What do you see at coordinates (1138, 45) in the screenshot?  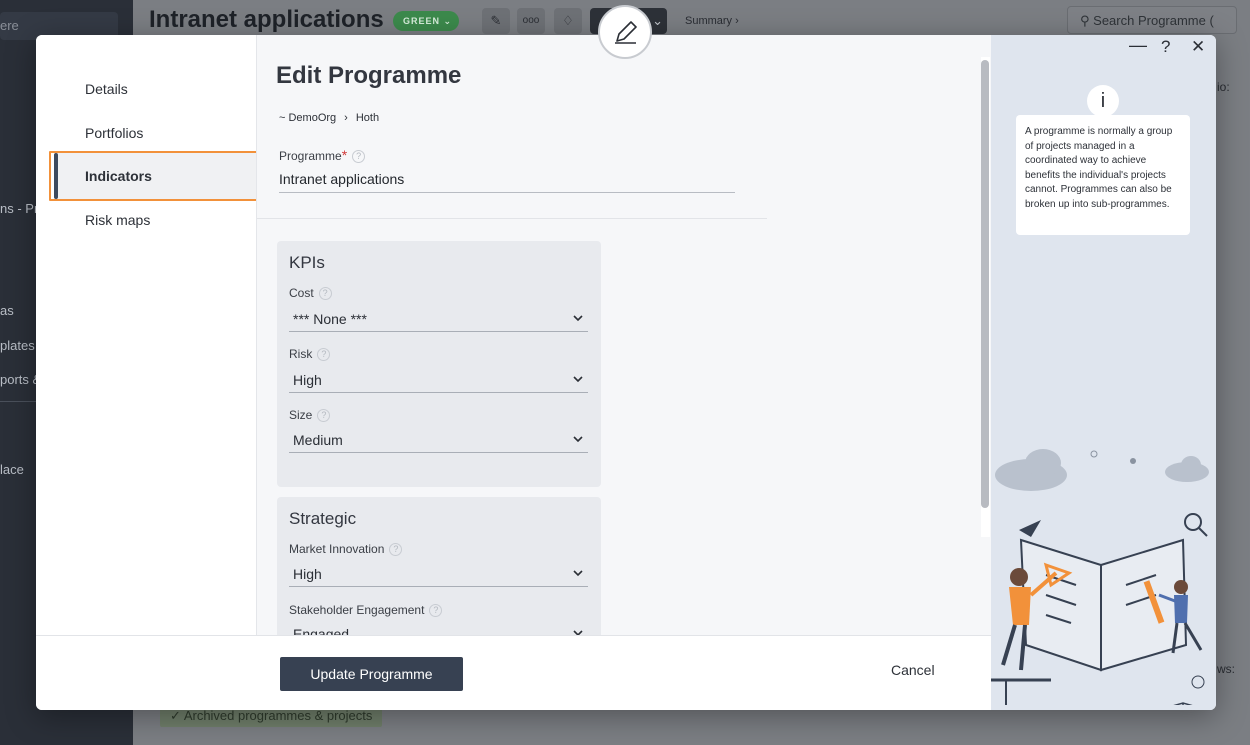 I see `minimize-icon: —` at bounding box center [1138, 45].